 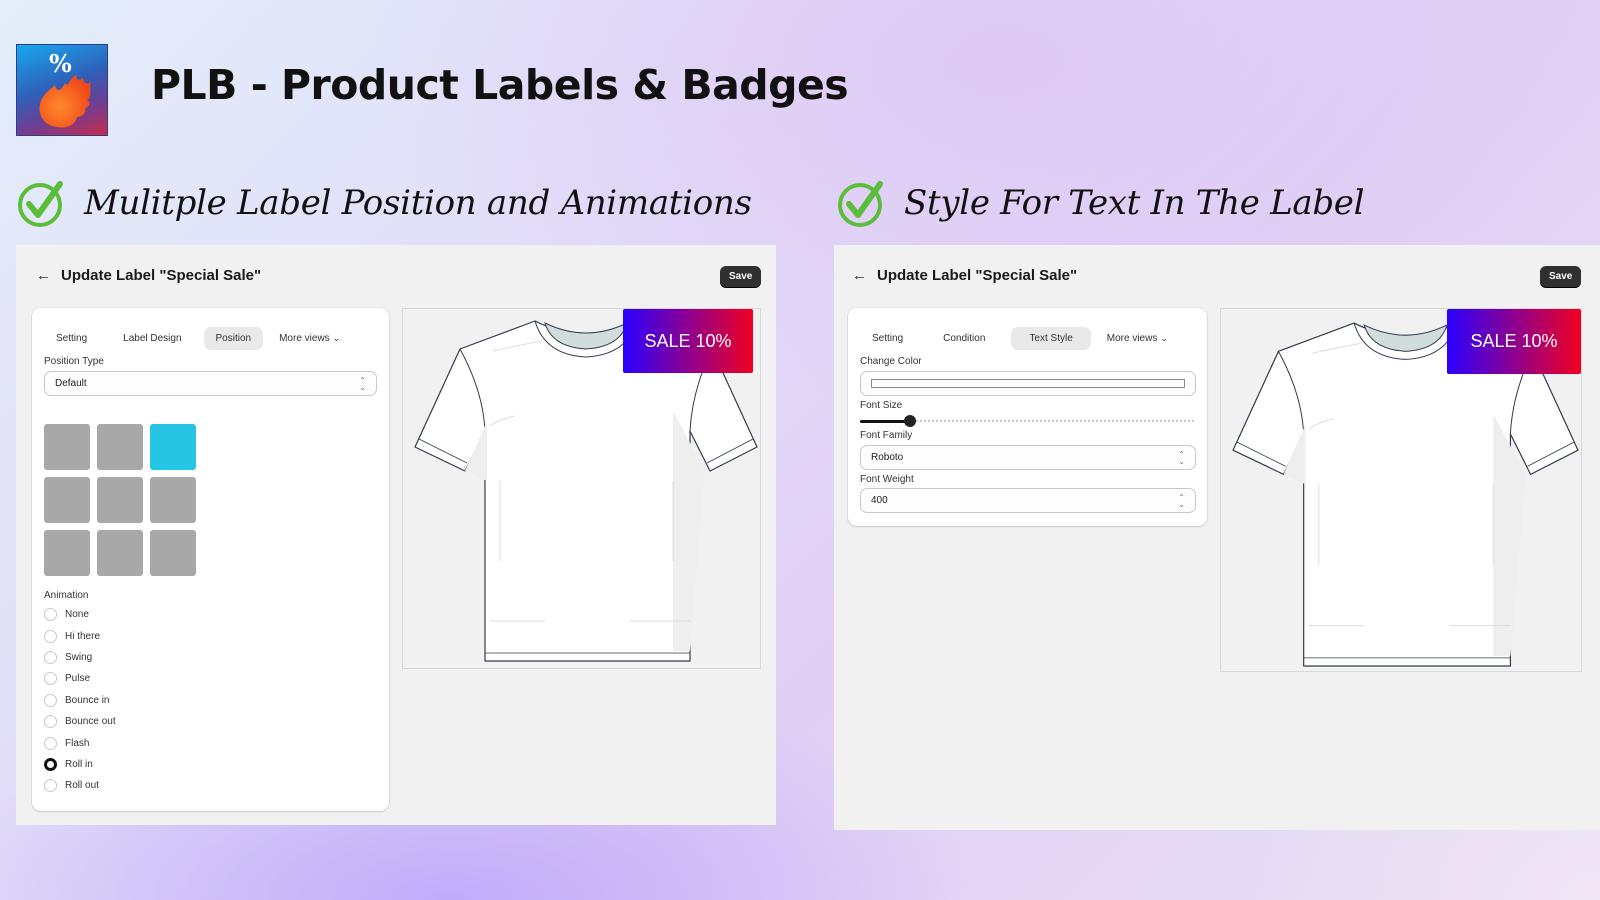 I want to click on animation-option: Bounce in, so click(x=80, y=700).